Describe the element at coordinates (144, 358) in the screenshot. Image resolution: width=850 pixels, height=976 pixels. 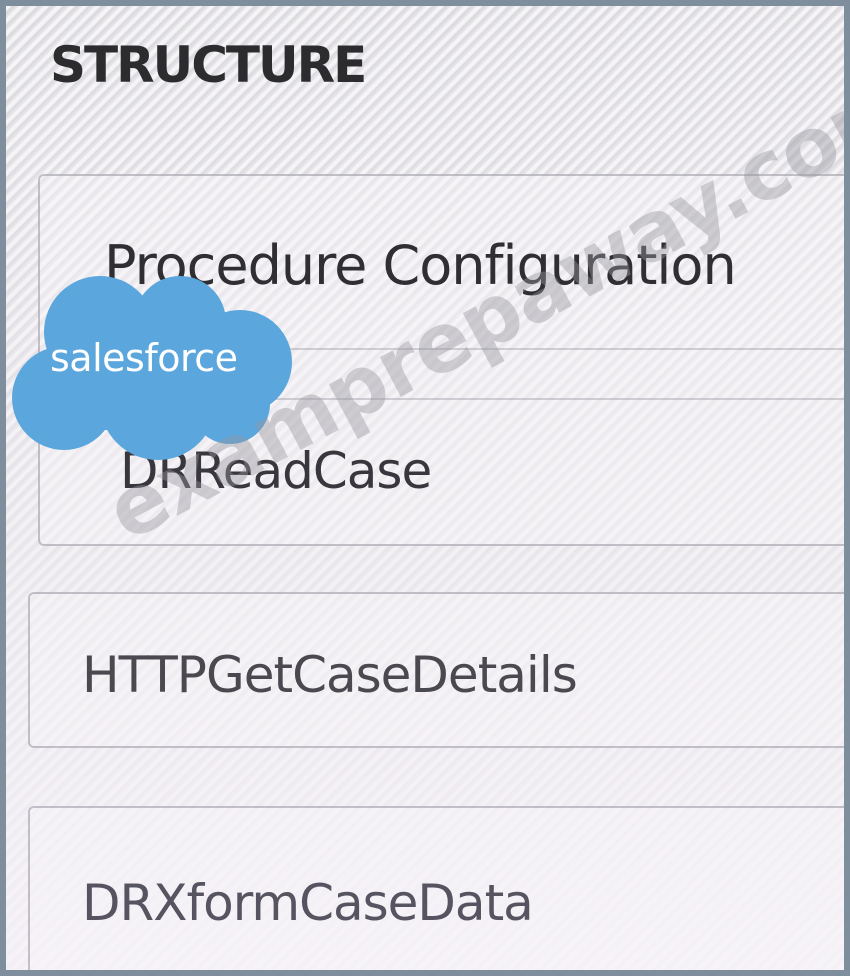
I see `salesforce-logo-text: salesforce` at that location.